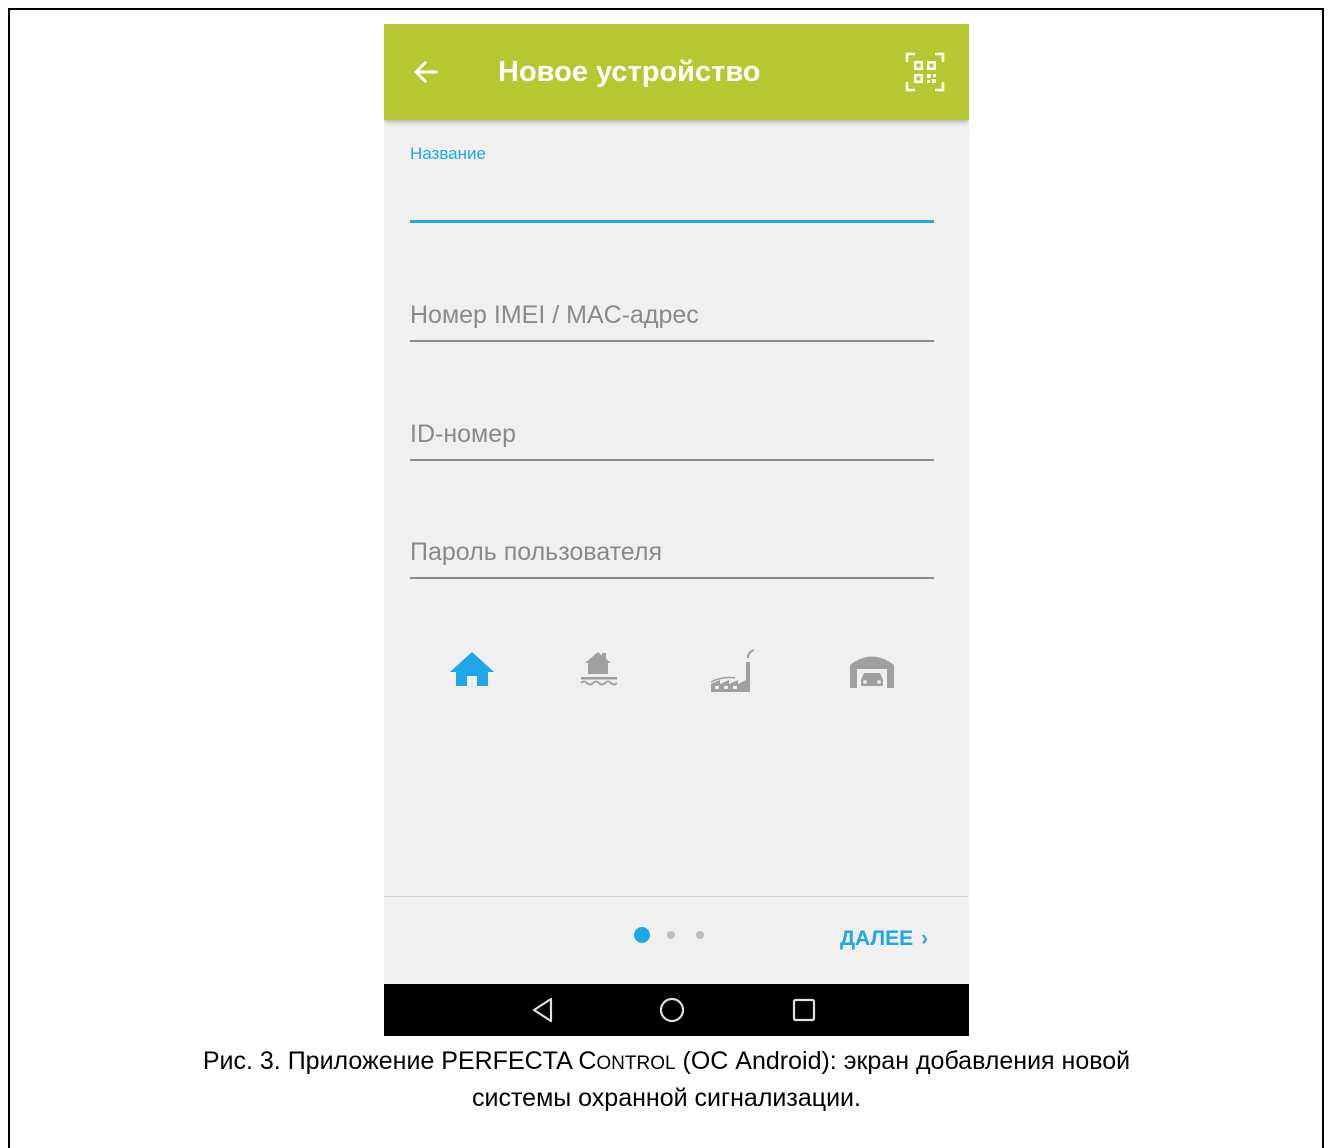 The height and width of the screenshot is (1148, 1333). Describe the element at coordinates (426, 72) in the screenshot. I see `arrow-left-icon` at that location.